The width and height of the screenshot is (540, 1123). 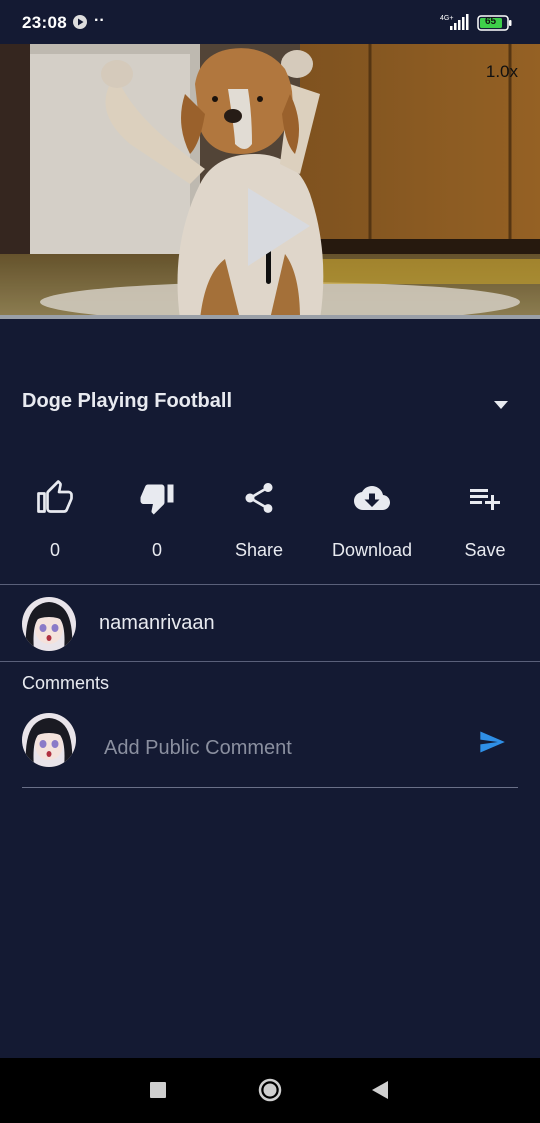 I want to click on video-progress-bar, so click(x=270, y=317).